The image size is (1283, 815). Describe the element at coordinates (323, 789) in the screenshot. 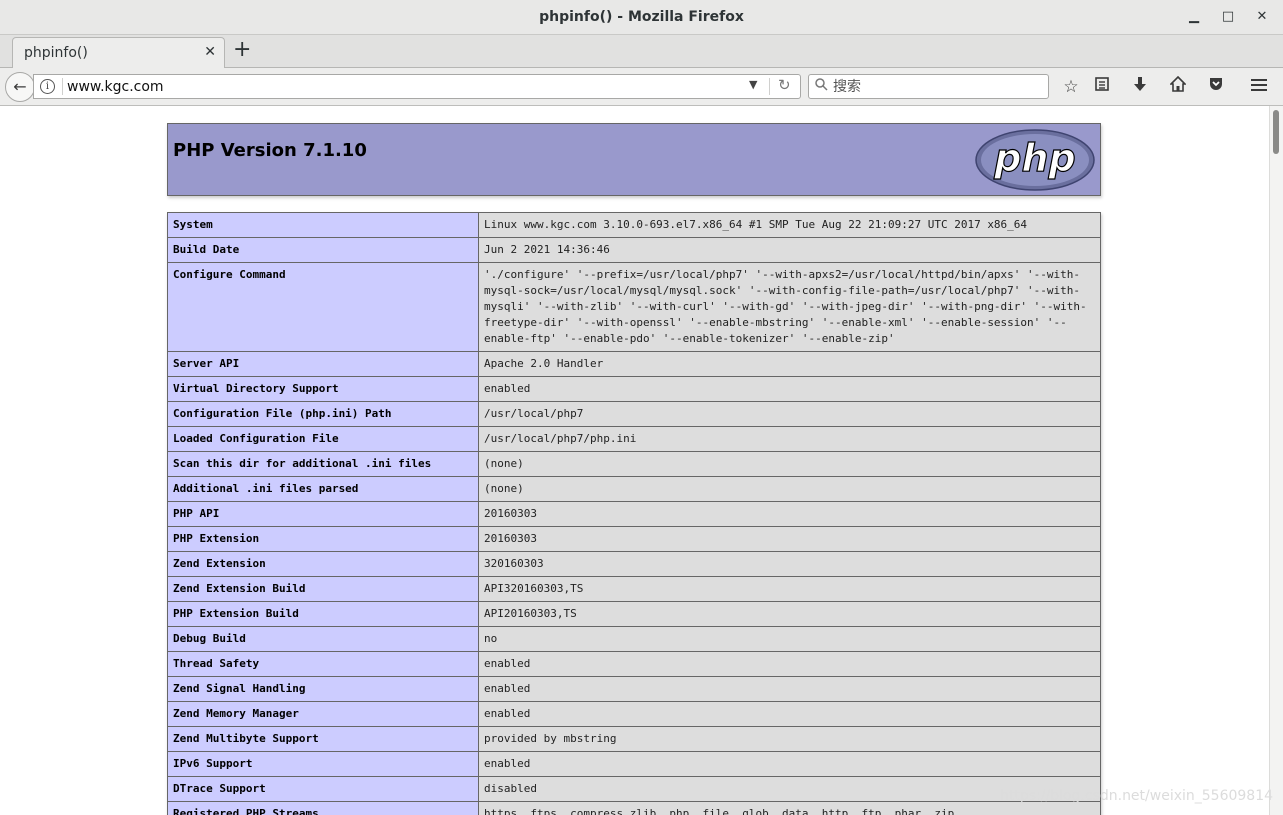

I see `row-key: DTrace Support` at that location.